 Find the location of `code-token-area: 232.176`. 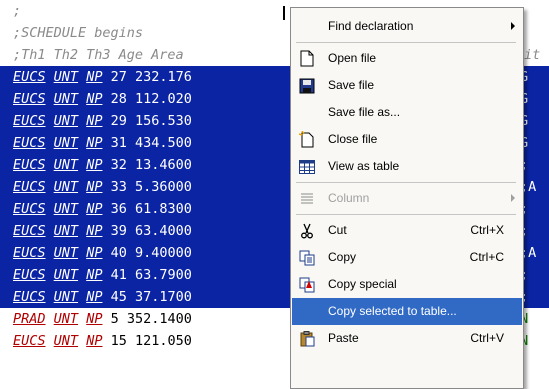

code-token-area: 232.176 is located at coordinates (163, 77).